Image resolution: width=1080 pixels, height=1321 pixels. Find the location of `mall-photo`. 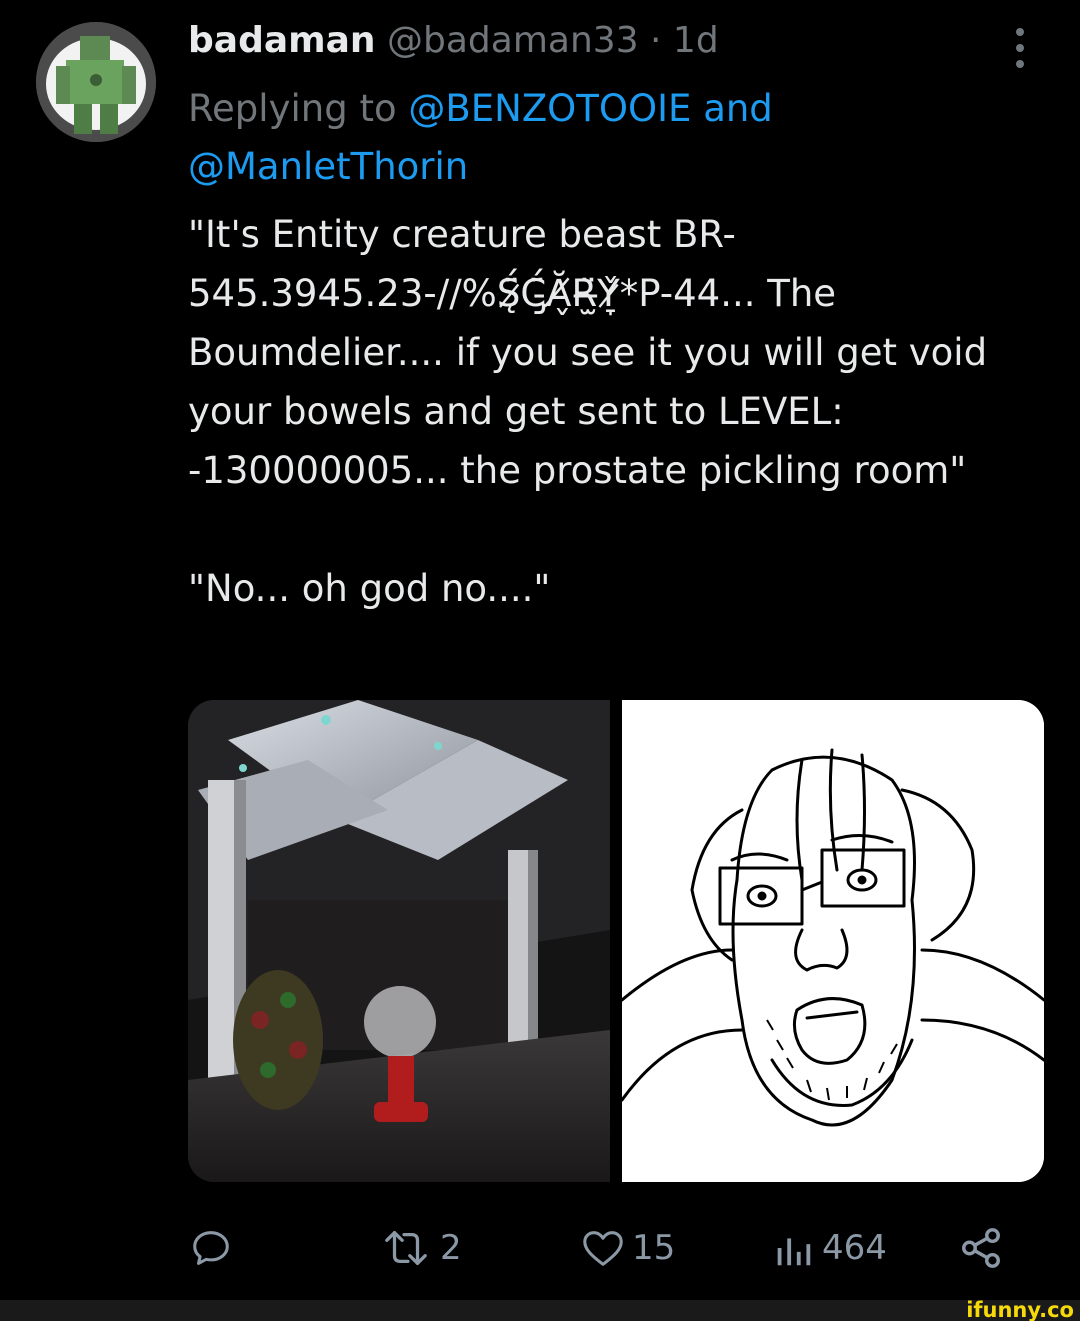

mall-photo is located at coordinates (399, 941).